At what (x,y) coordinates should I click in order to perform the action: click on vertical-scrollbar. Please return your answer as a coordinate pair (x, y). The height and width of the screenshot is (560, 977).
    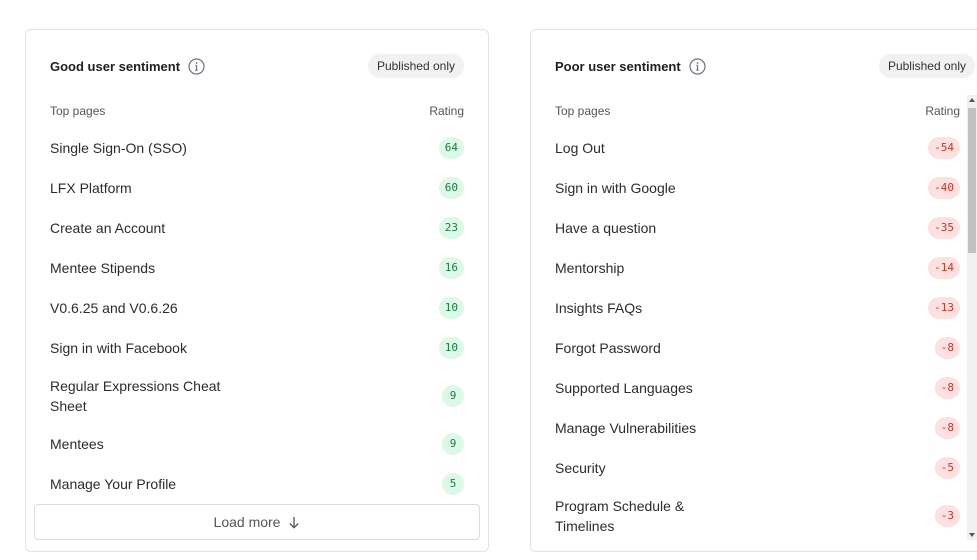
    Looking at the image, I should click on (972, 317).